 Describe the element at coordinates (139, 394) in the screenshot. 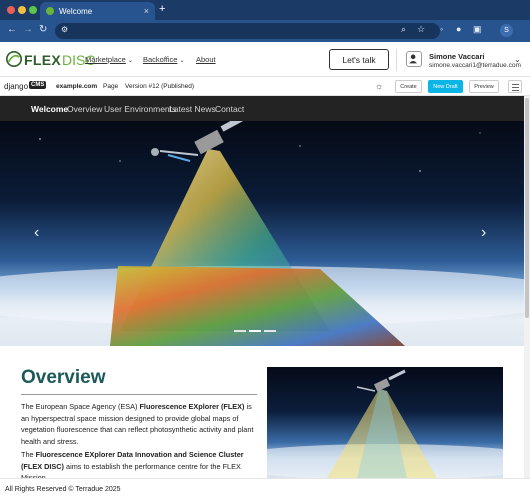

I see `overview-divider` at that location.